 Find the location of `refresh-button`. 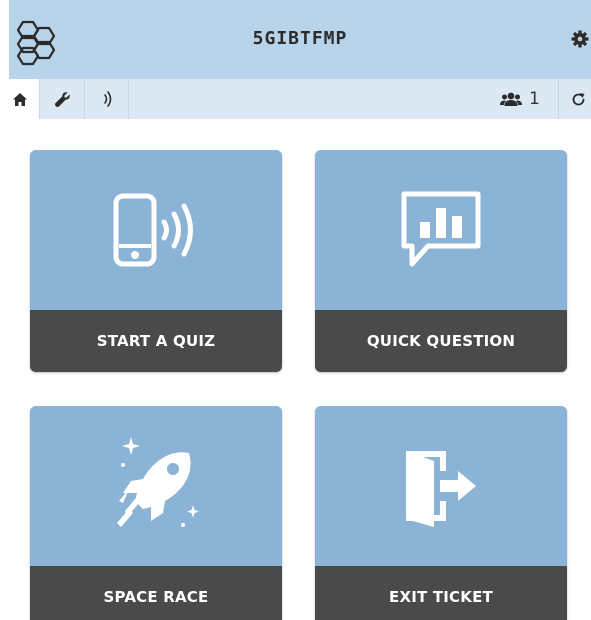

refresh-button is located at coordinates (578, 99).